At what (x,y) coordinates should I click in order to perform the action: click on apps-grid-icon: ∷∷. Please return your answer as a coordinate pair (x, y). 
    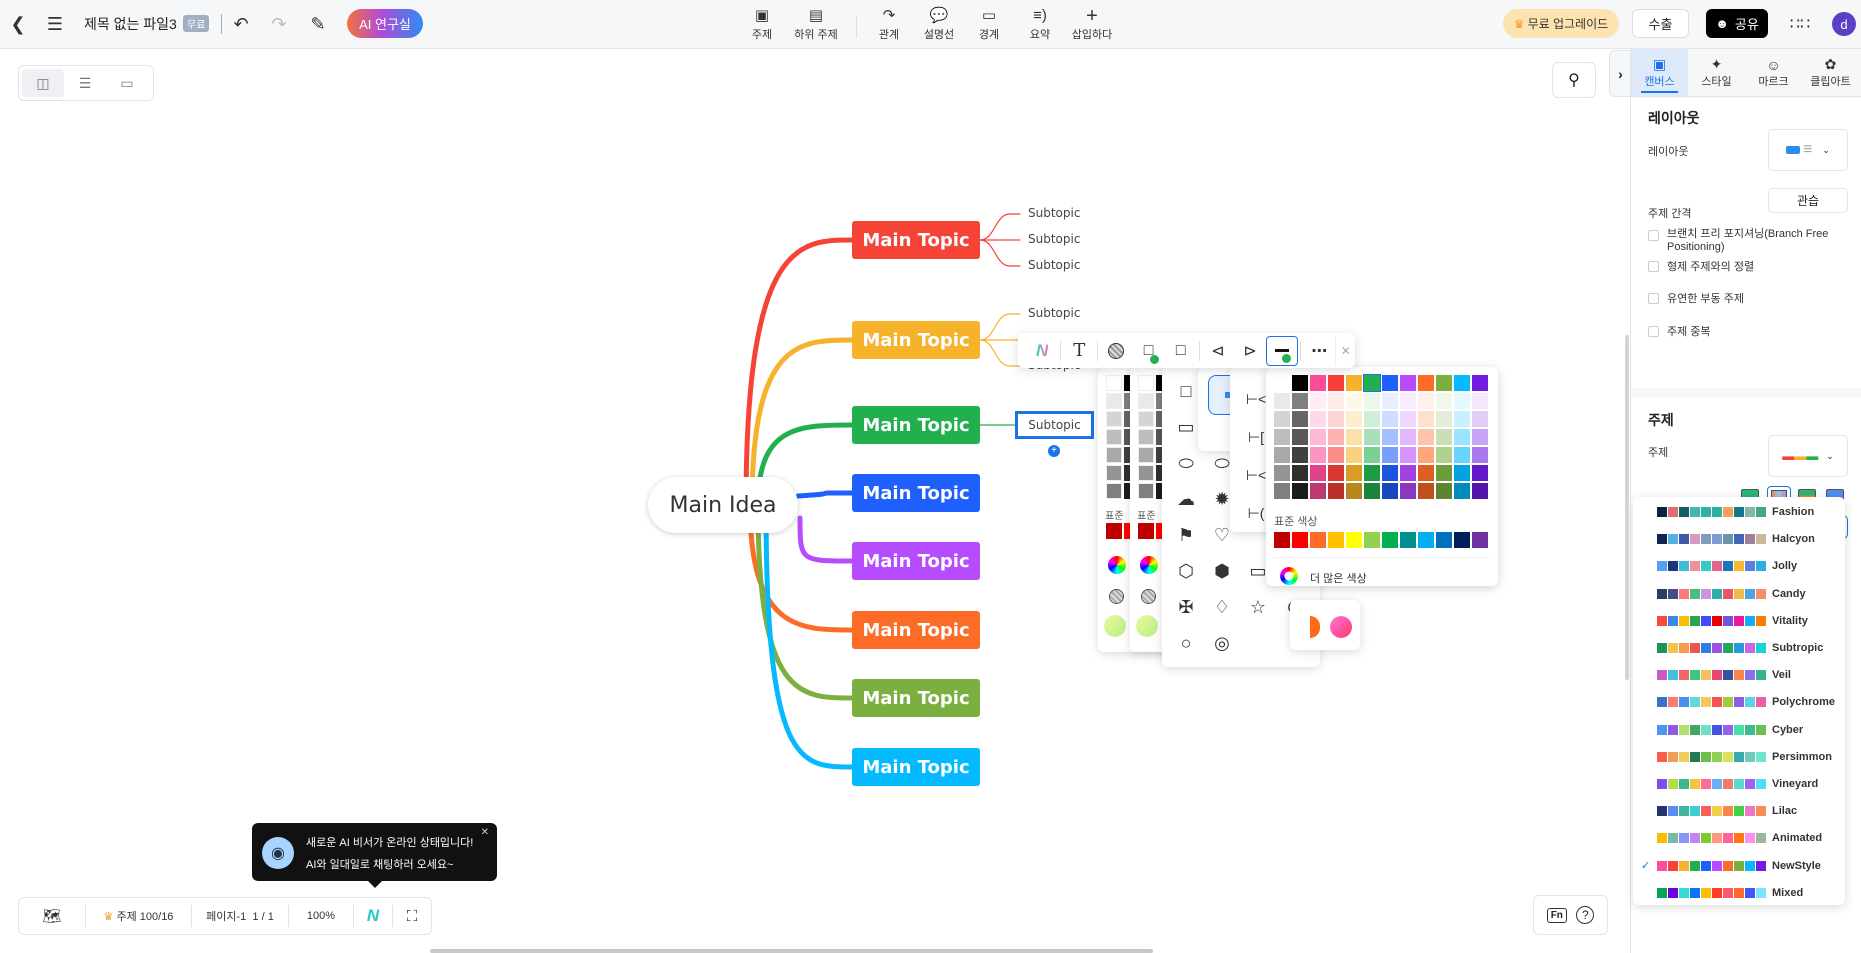
    Looking at the image, I should click on (1800, 24).